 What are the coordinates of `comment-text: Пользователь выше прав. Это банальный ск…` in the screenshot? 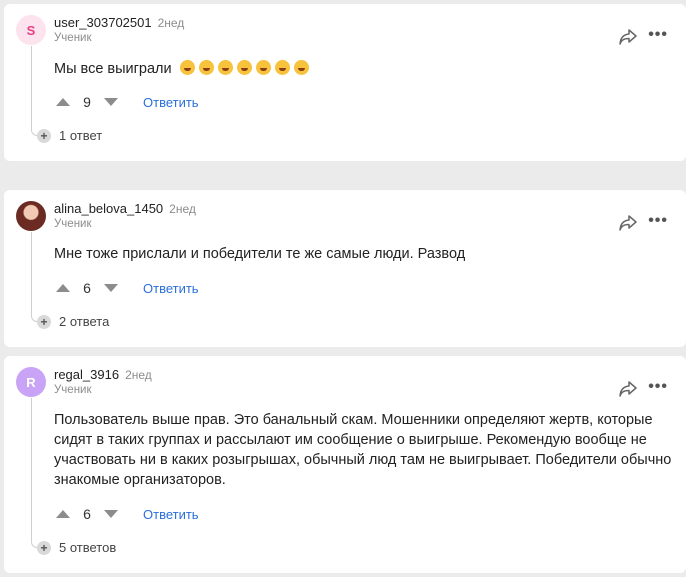 It's located at (363, 450).